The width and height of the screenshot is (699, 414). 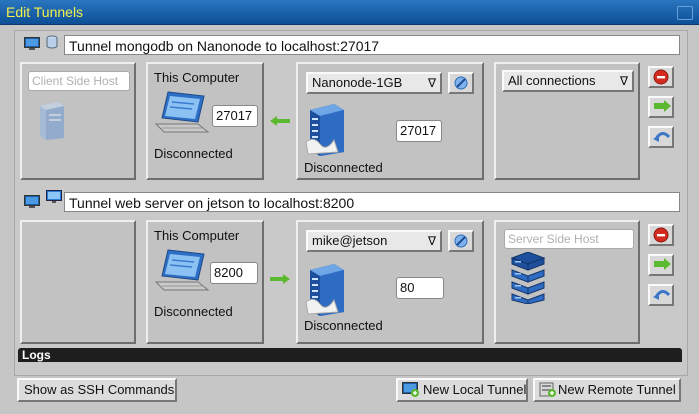 What do you see at coordinates (234, 273) in the screenshot?
I see `tunnel-2-local-port-input: 8200` at bounding box center [234, 273].